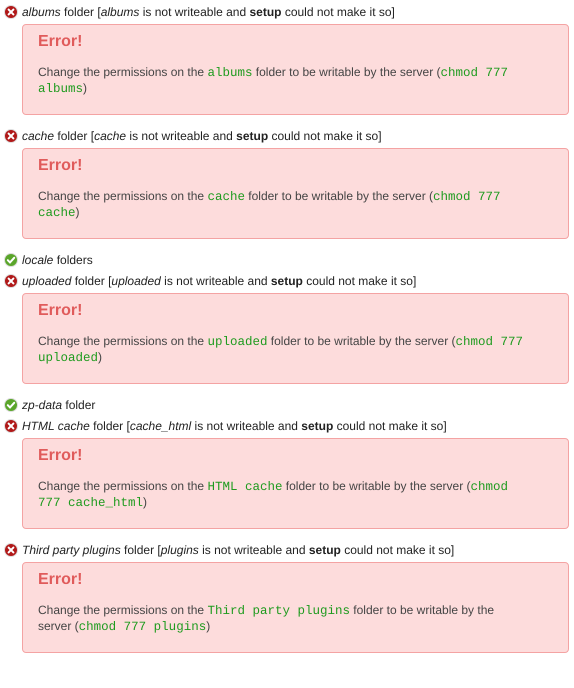  Describe the element at coordinates (202, 136) in the screenshot. I see `check-label: cache folder [cache is not writeable and setup could not make it so]` at that location.